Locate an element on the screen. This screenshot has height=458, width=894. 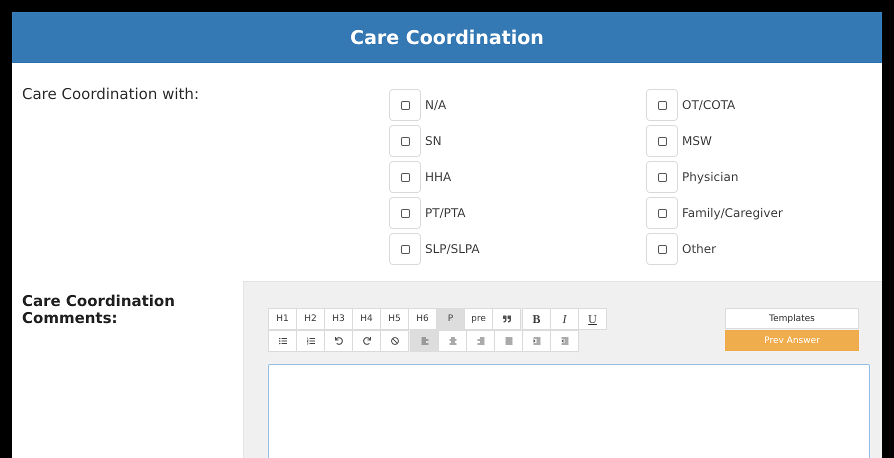
quote-icon is located at coordinates (506, 319).